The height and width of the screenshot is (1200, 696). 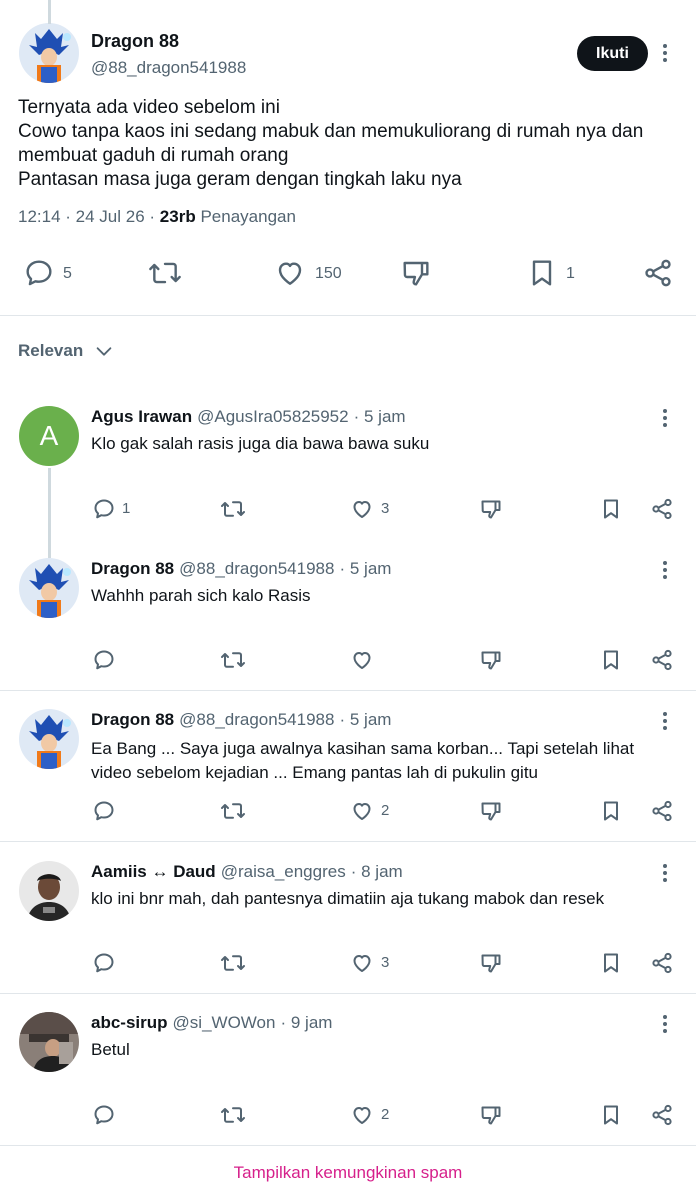 I want to click on main-post-author-name: Dragon 88, so click(x=135, y=41).